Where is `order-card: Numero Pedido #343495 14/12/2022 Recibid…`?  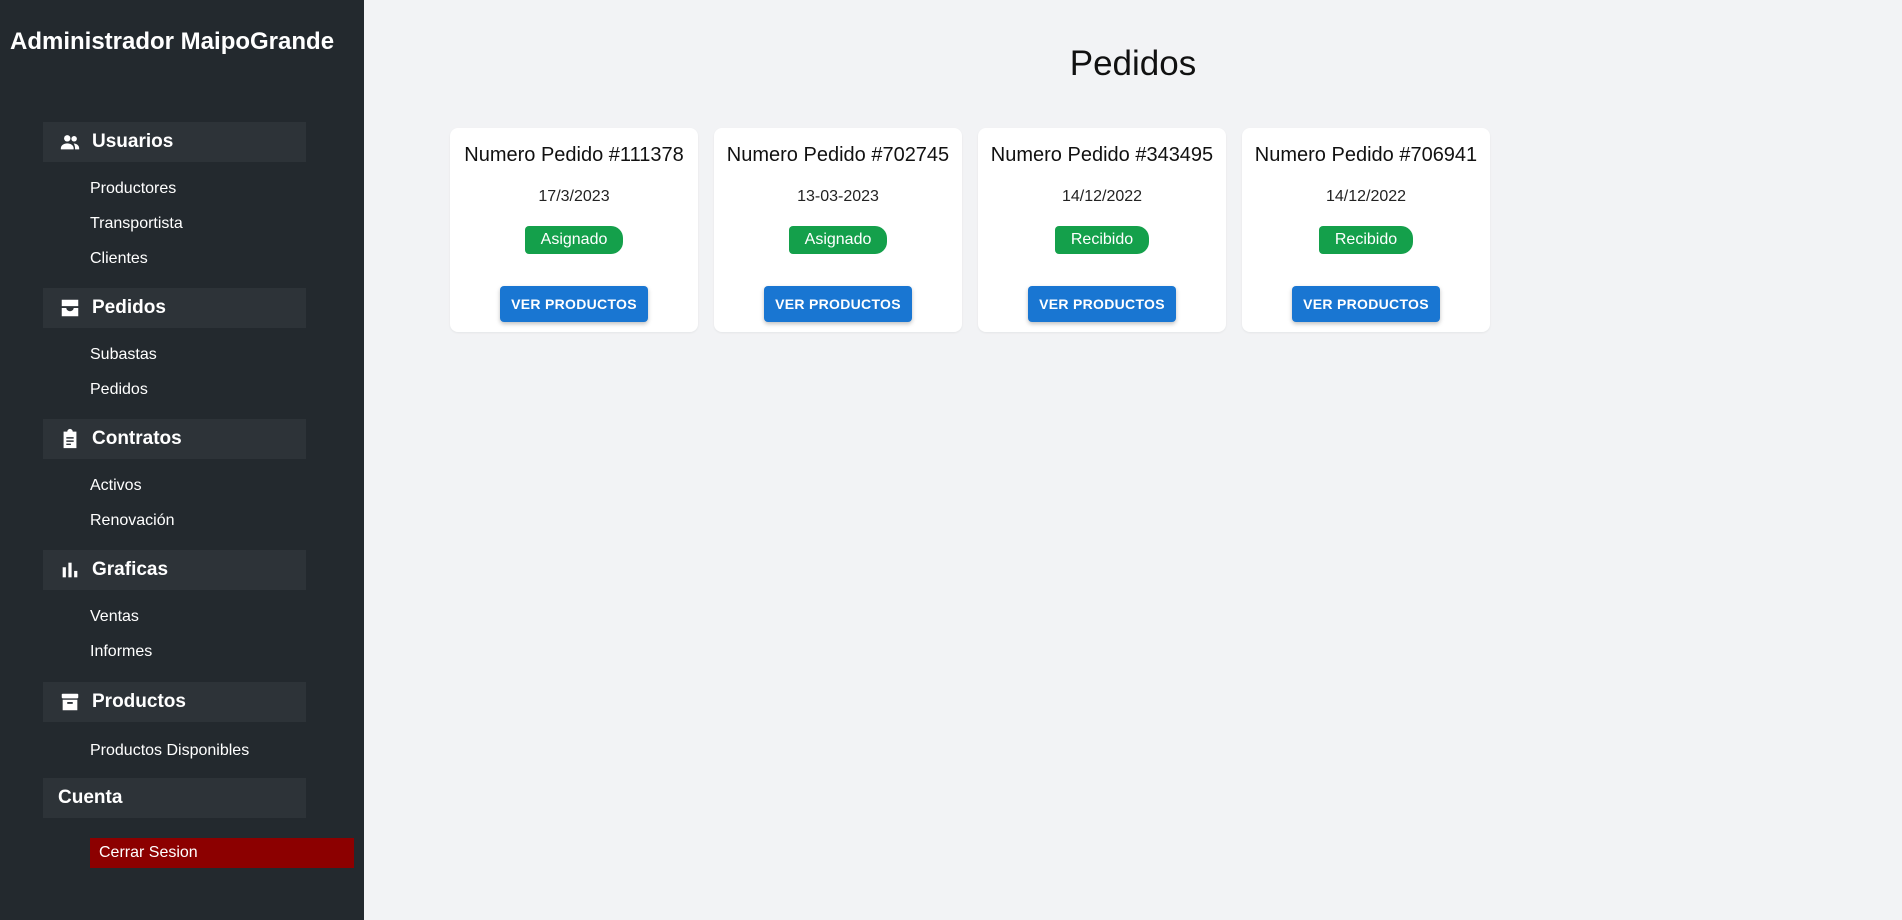
order-card: Numero Pedido #343495 14/12/2022 Recibid… is located at coordinates (1102, 230).